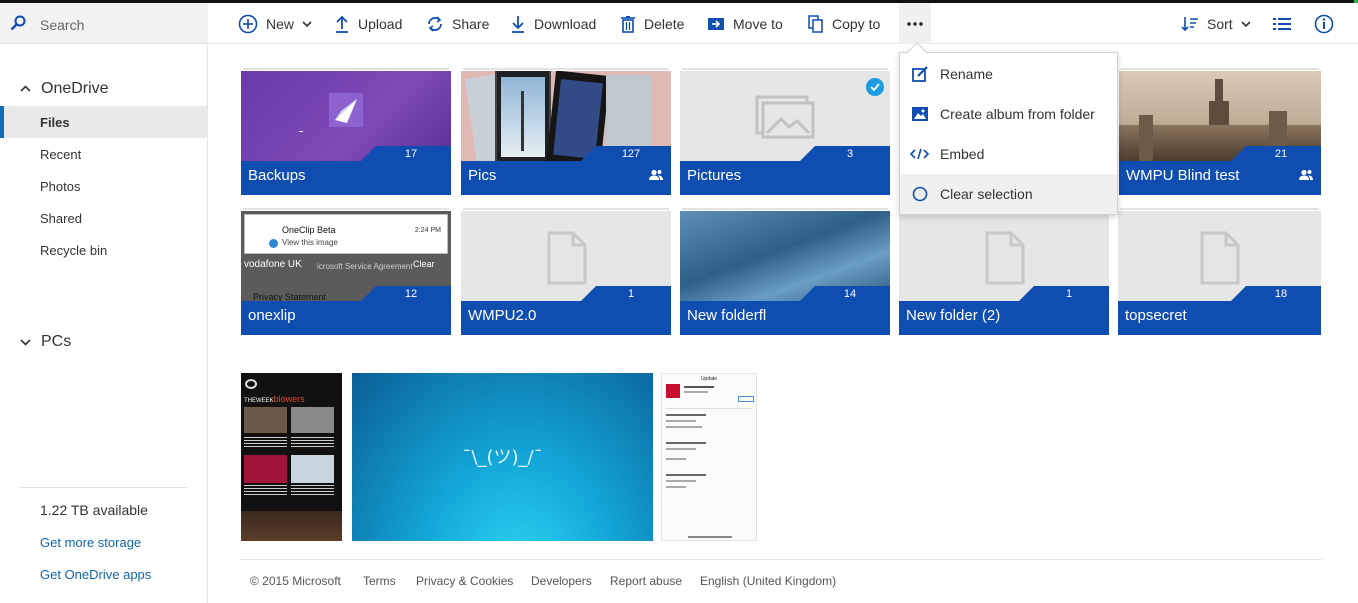  I want to click on sidebar-section-label: PCs, so click(56, 341).